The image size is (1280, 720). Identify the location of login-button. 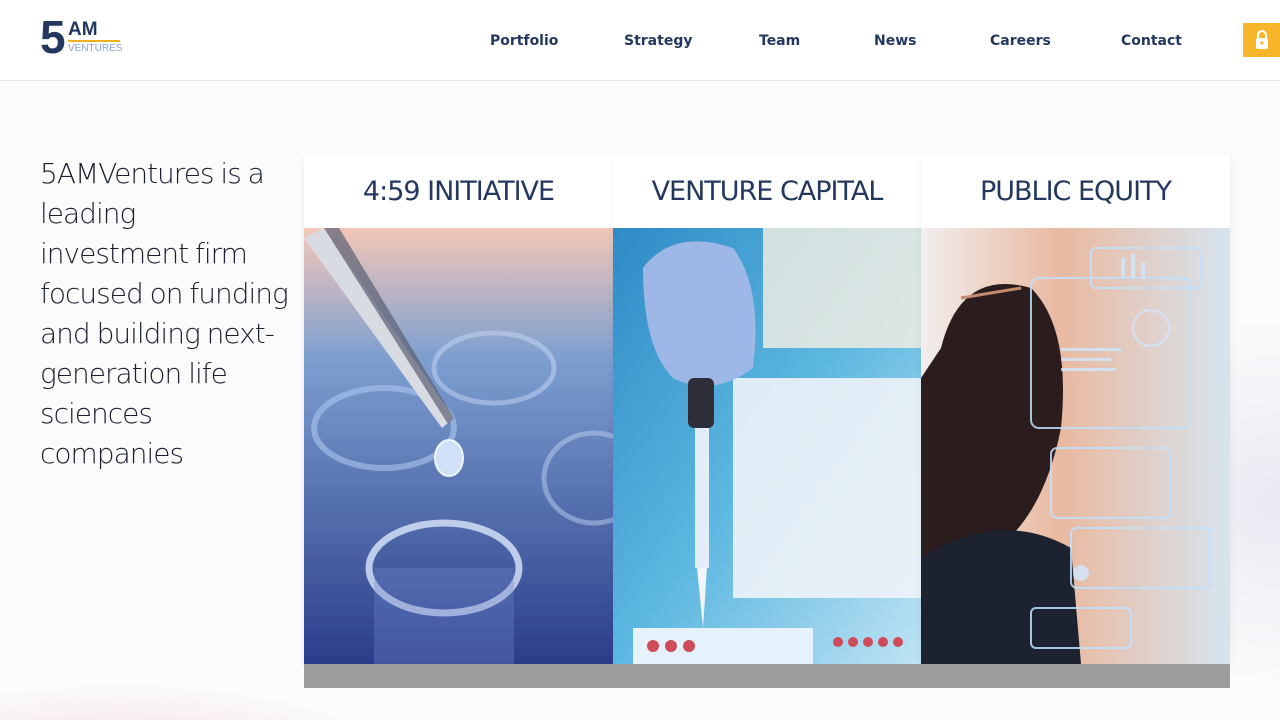
(1261, 40).